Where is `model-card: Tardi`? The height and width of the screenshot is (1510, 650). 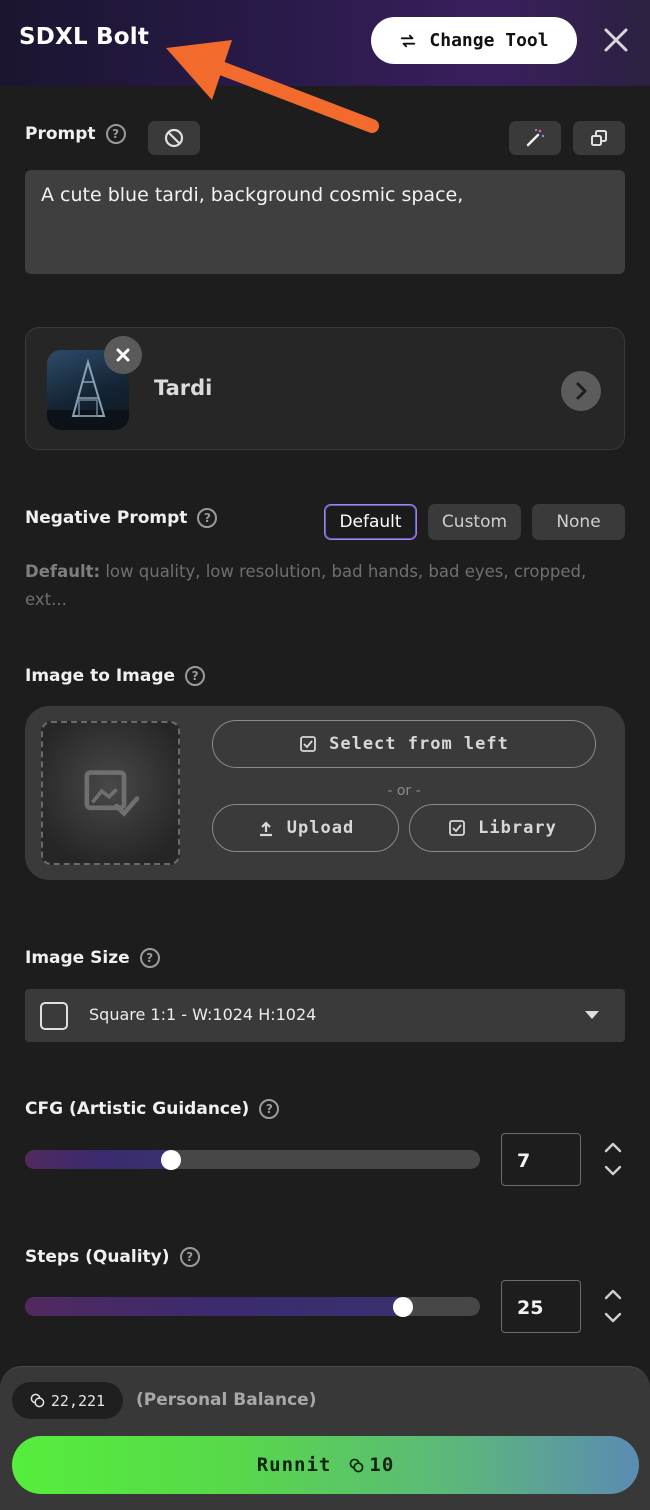 model-card: Tardi is located at coordinates (325, 388).